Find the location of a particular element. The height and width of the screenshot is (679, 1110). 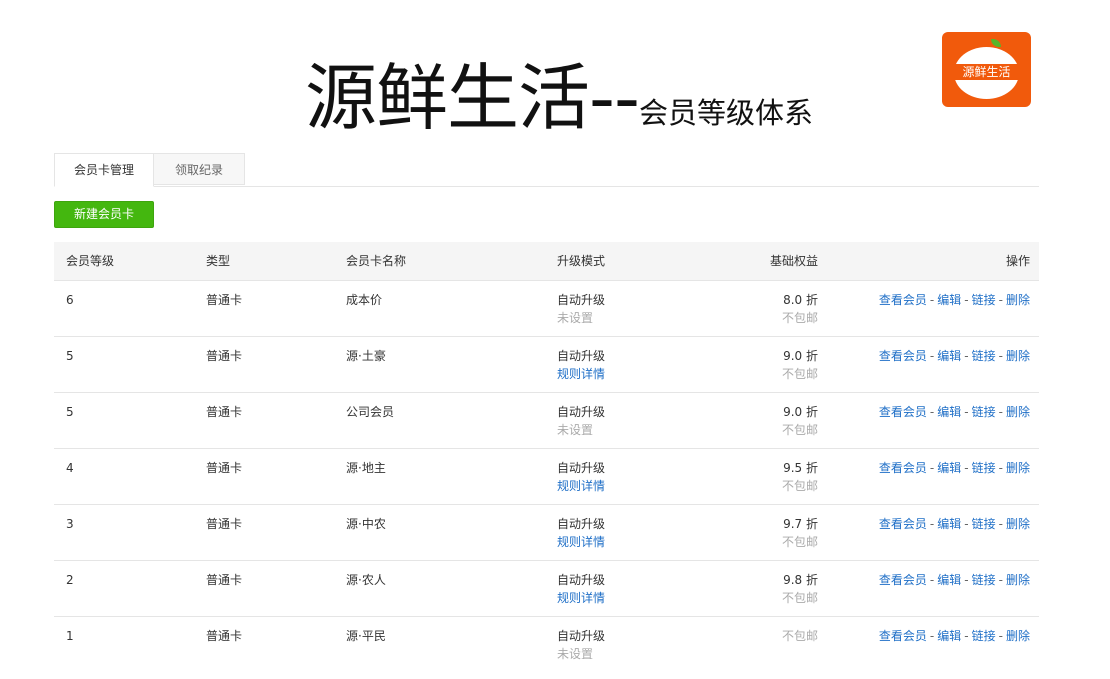

table-row: 5 普通卡 公司会员 自动升级 未设置 9.0 折不包邮 查看会员 - 编辑 - 链接 - 删除 is located at coordinates (546, 421).